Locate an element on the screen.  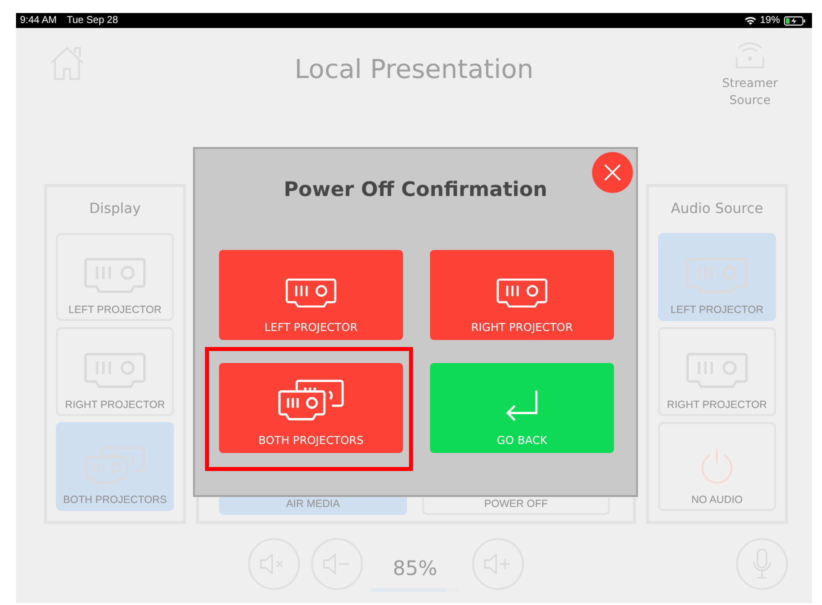
display-tile: BOTH PROJECTORS is located at coordinates (115, 466).